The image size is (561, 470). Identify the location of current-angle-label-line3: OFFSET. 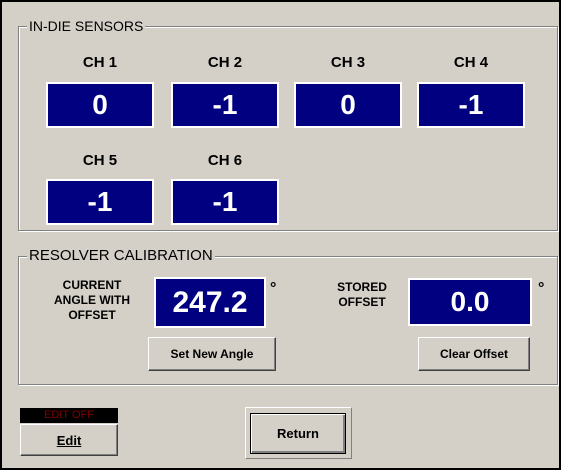
(92, 315).